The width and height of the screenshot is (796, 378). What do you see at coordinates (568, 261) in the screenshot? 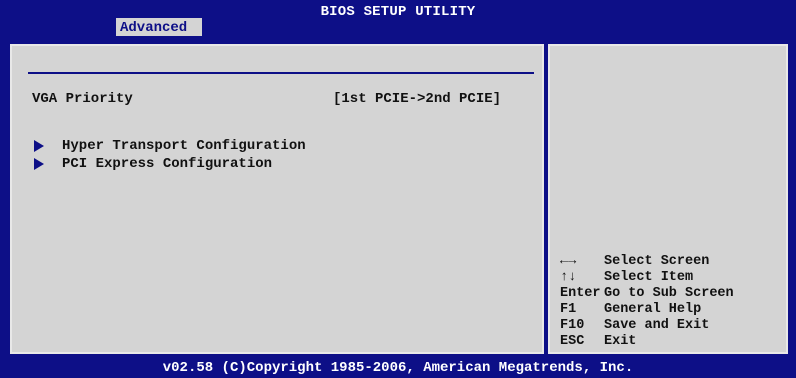
I see `left-right-arrows-icon: ←→` at bounding box center [568, 261].